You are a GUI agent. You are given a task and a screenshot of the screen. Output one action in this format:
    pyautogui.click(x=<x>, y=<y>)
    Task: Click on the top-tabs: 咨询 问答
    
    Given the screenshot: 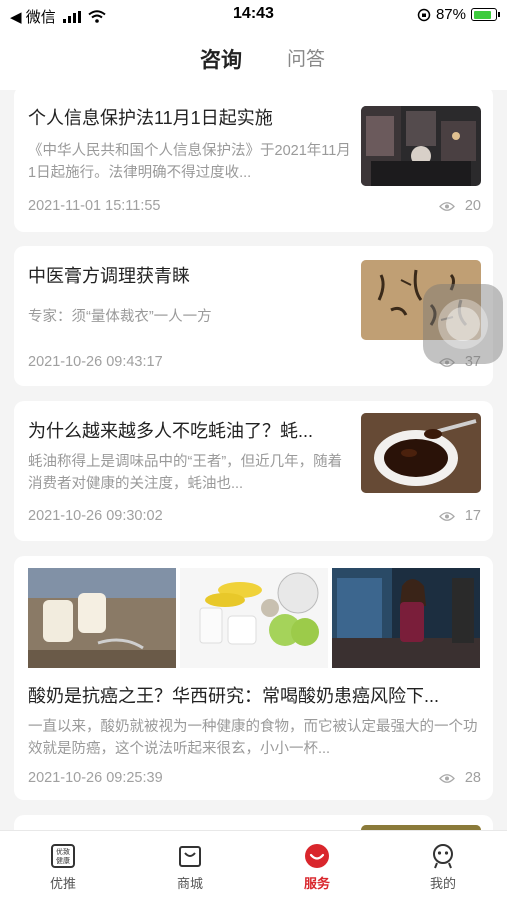 What is the action you would take?
    pyautogui.click(x=253, y=60)
    